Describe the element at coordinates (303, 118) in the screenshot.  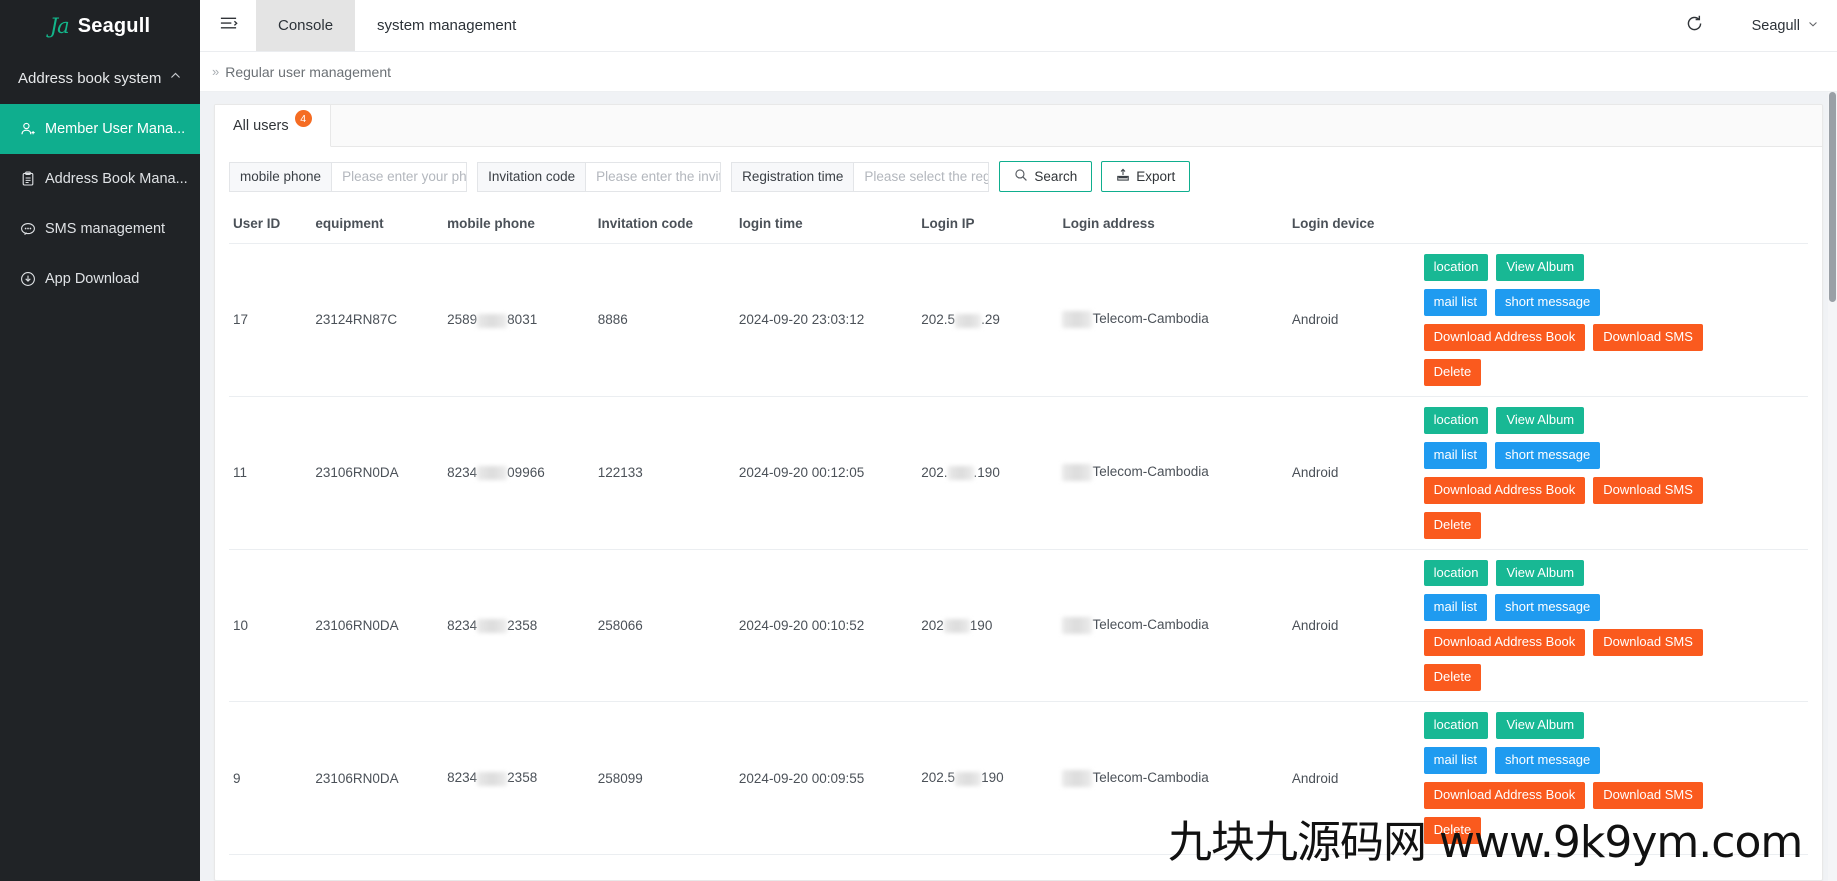
I see `status-badge: 4` at that location.